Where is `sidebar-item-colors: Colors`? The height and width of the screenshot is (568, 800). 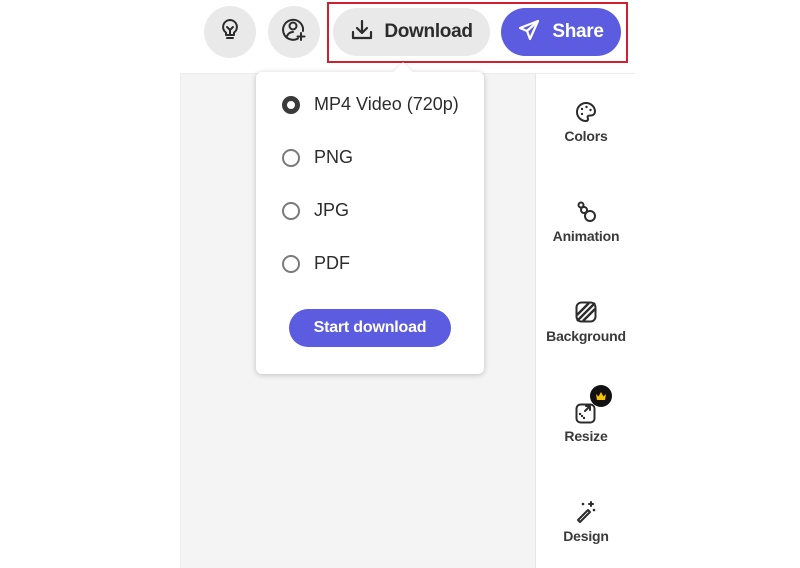
sidebar-item-colors: Colors is located at coordinates (586, 121).